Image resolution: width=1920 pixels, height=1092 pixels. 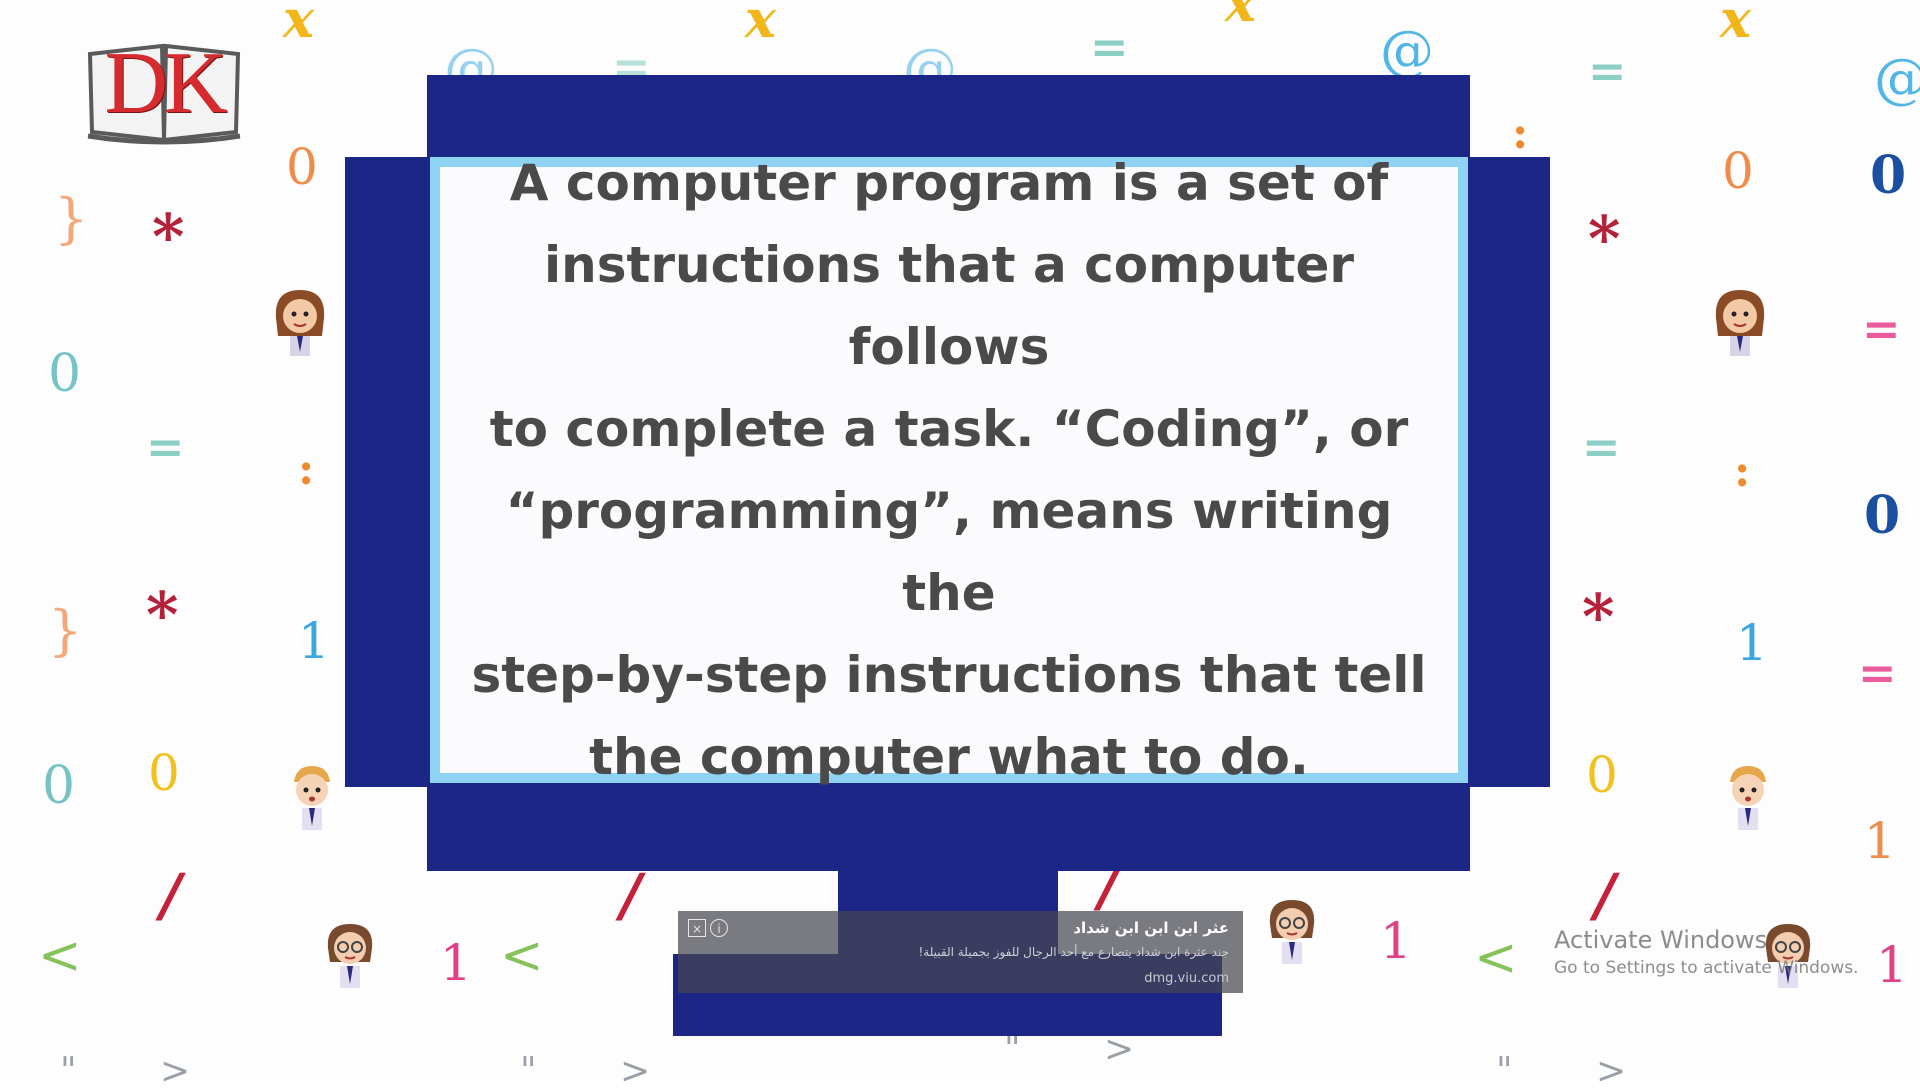 I want to click on dk-logo: DK, so click(x=164, y=91).